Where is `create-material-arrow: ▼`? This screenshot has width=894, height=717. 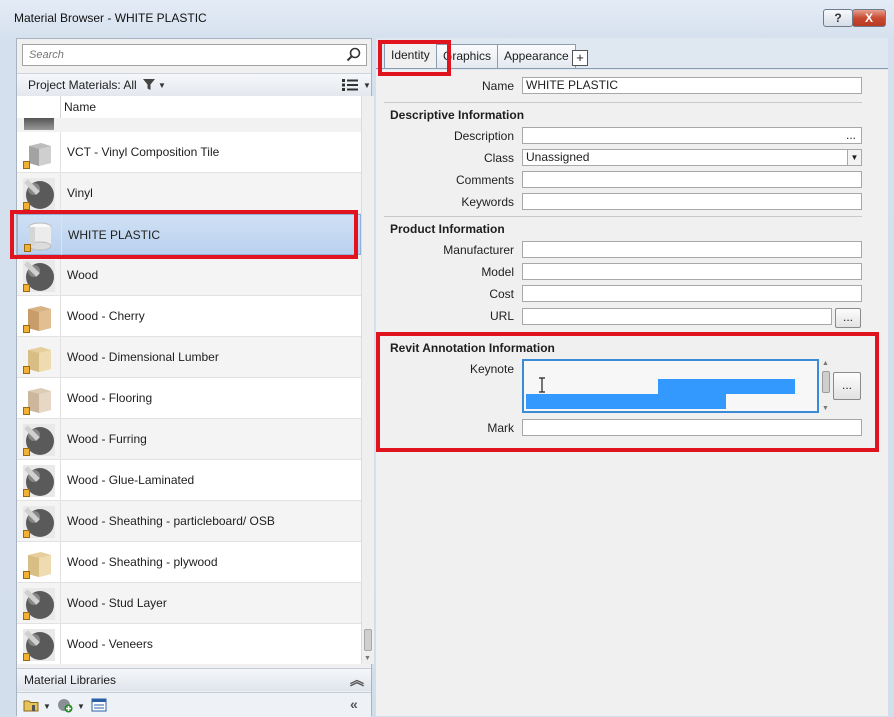 create-material-arrow: ▼ is located at coordinates (81, 706).